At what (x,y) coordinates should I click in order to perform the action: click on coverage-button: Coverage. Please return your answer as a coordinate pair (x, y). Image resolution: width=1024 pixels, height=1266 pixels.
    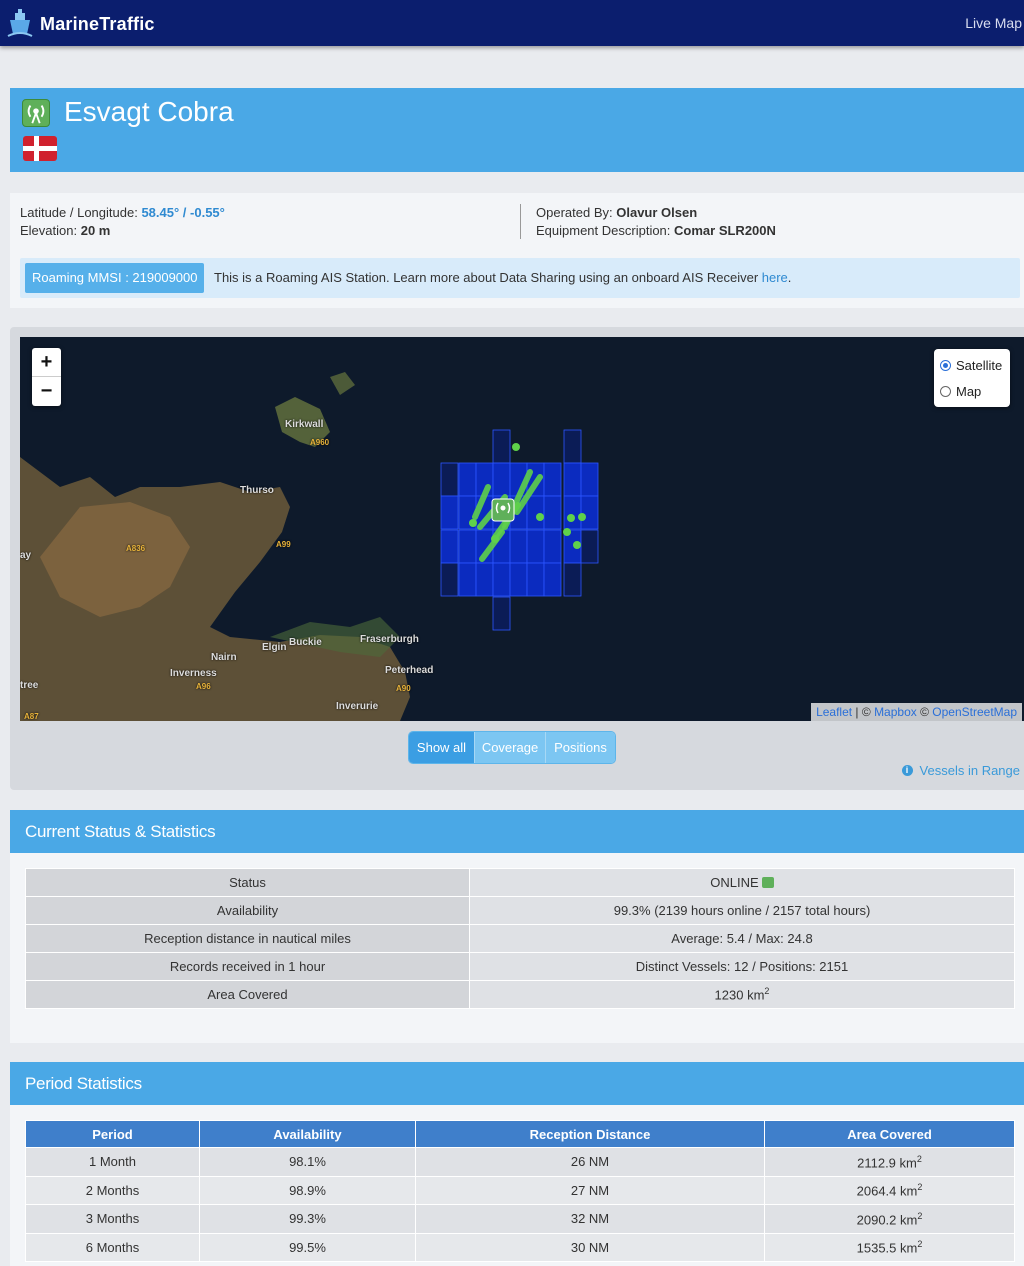
    Looking at the image, I should click on (509, 747).